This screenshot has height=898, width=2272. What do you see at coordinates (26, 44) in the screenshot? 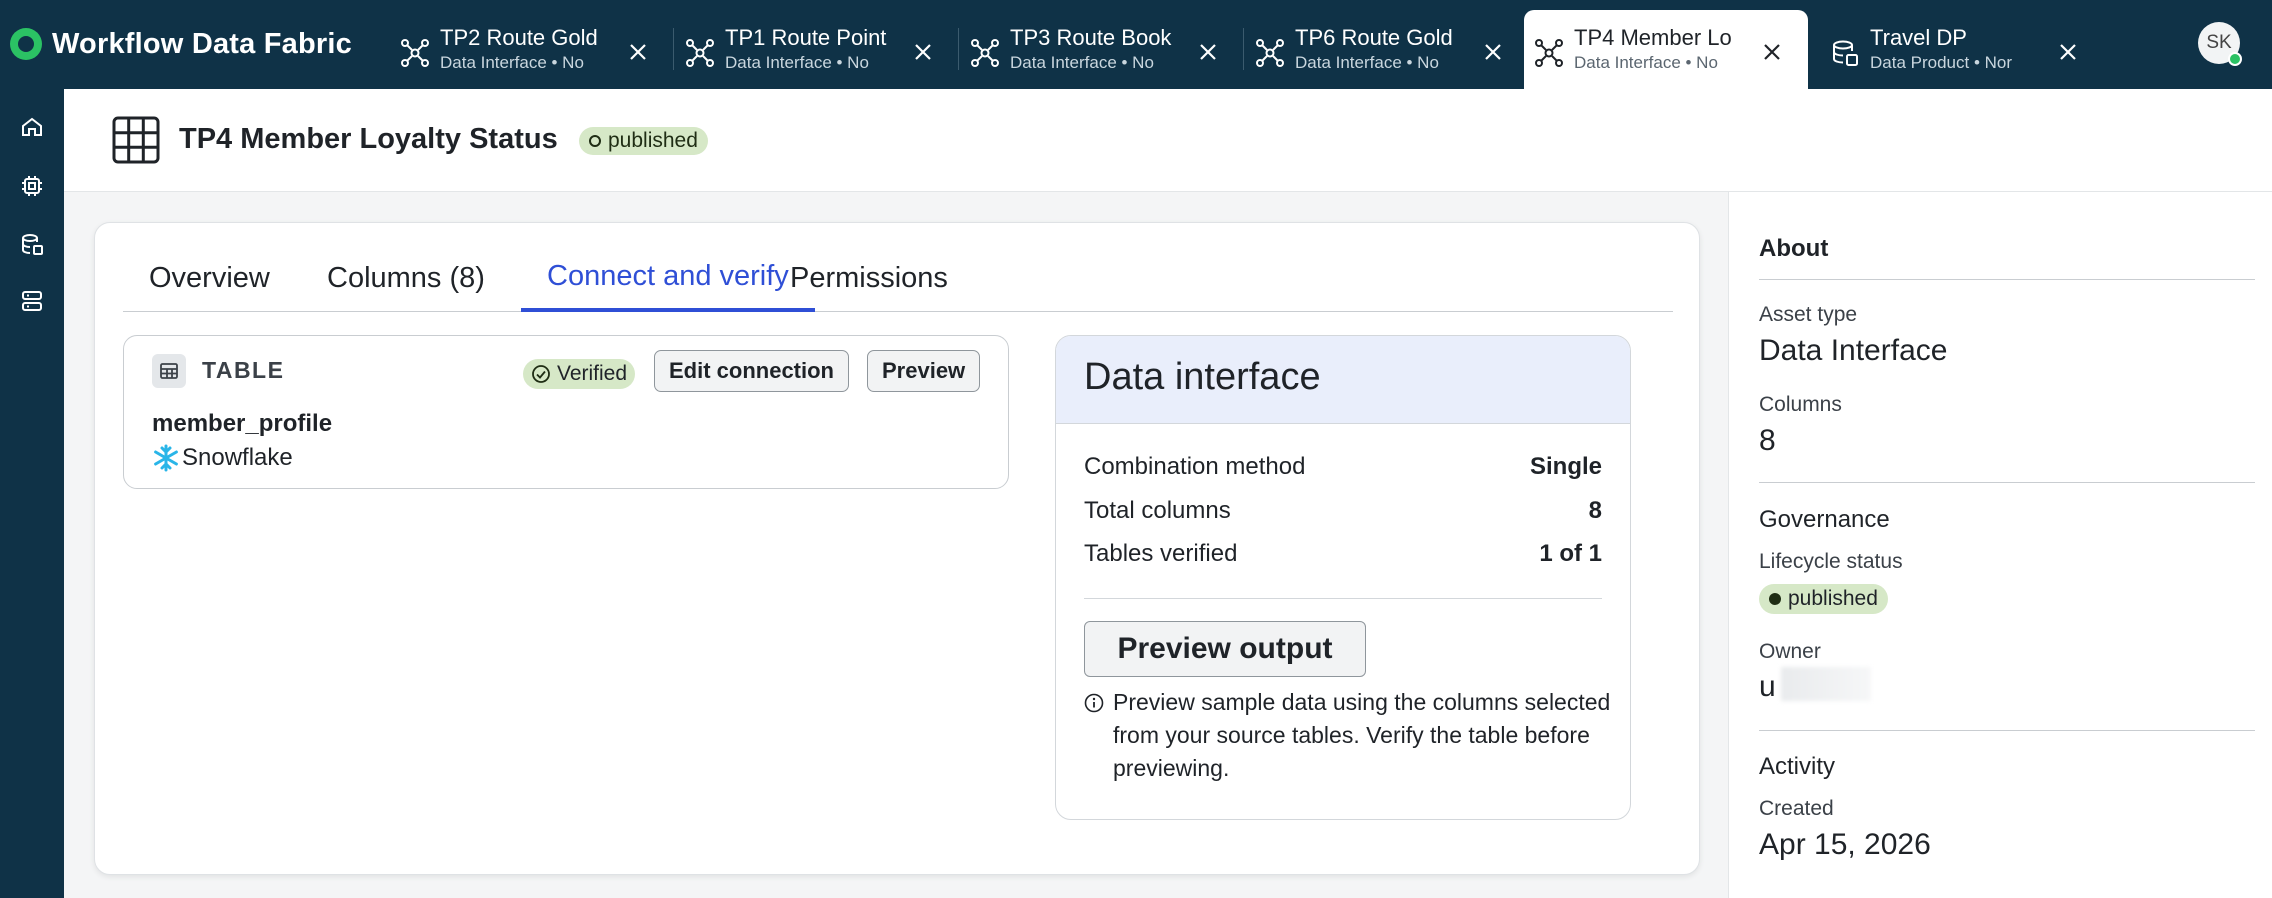
I see `brand-logo-icon` at bounding box center [26, 44].